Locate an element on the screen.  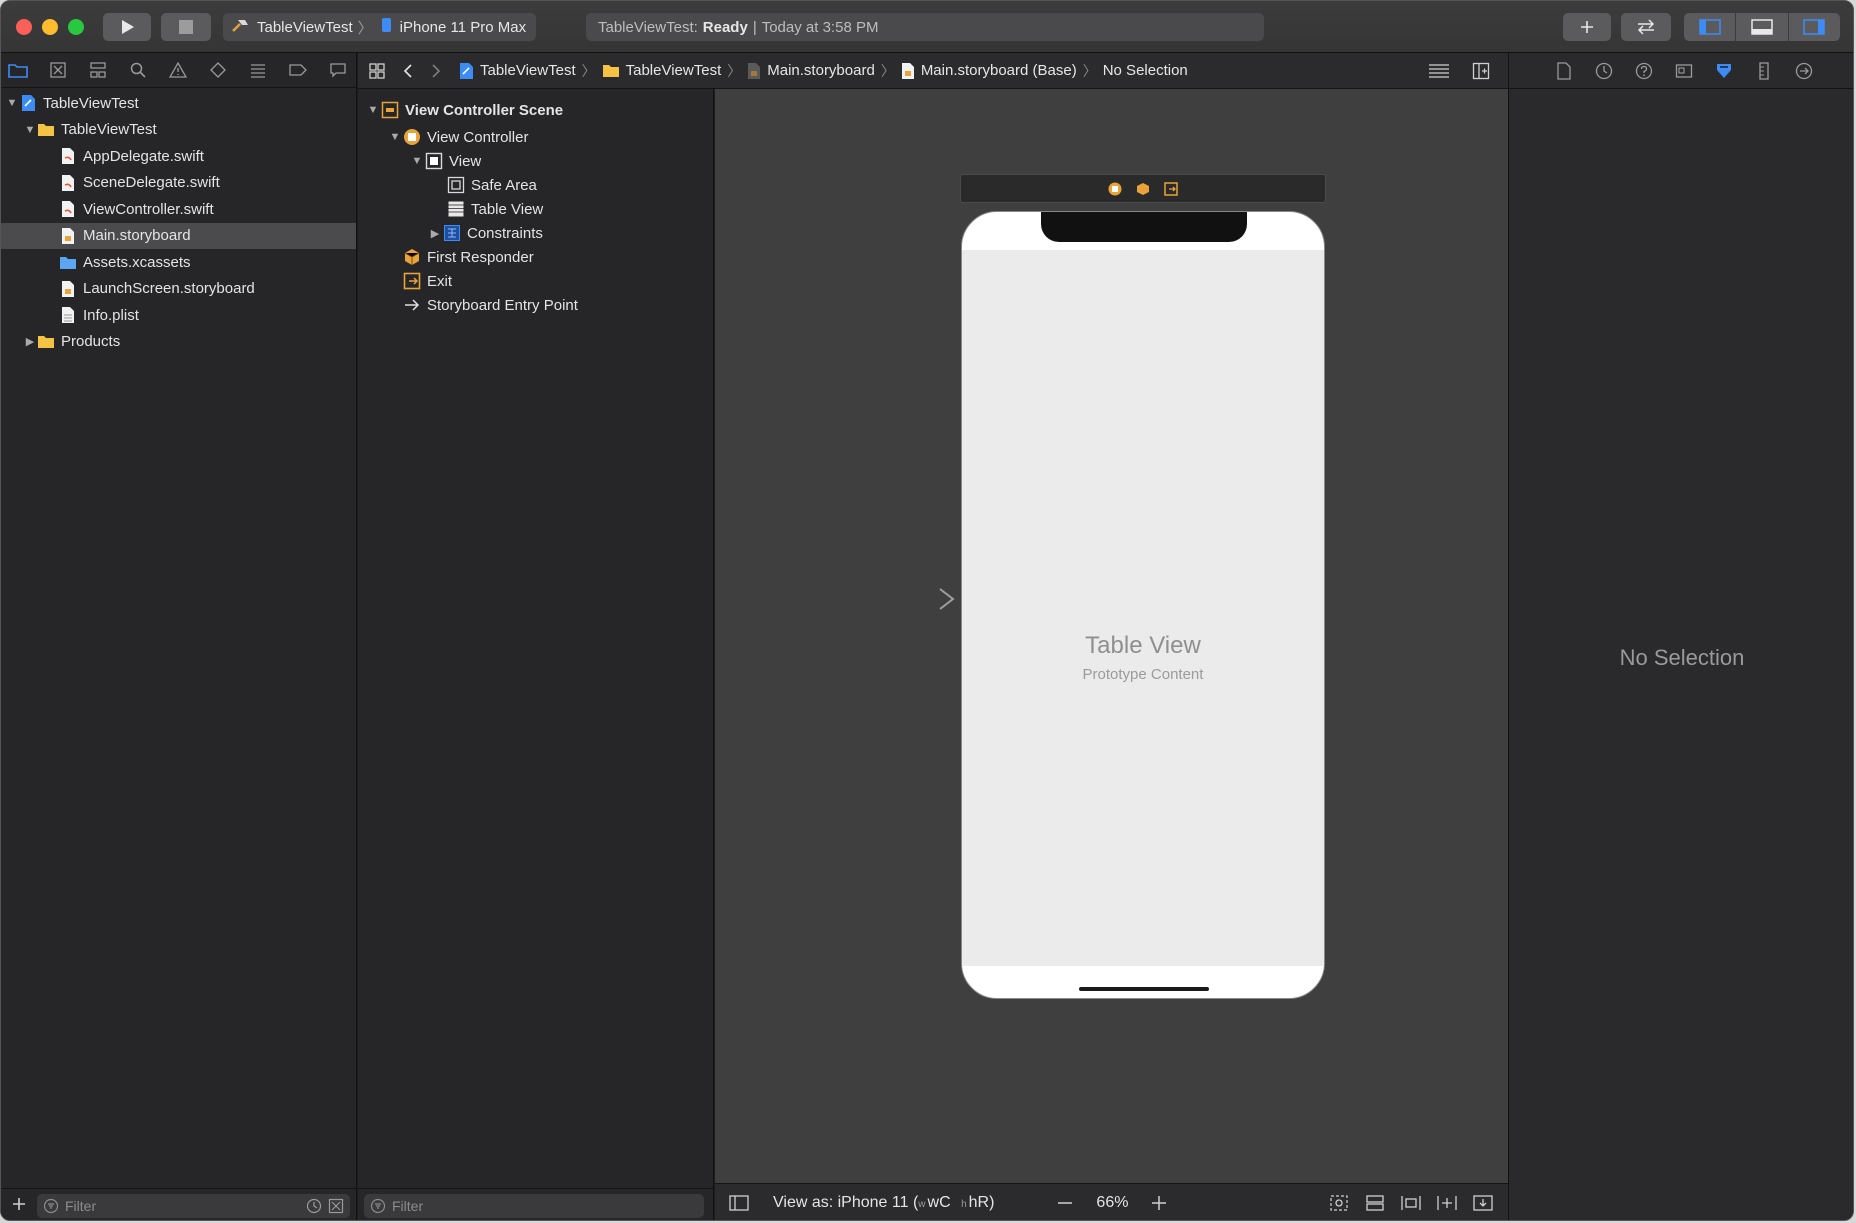
identity-card-icon is located at coordinates (1684, 70).